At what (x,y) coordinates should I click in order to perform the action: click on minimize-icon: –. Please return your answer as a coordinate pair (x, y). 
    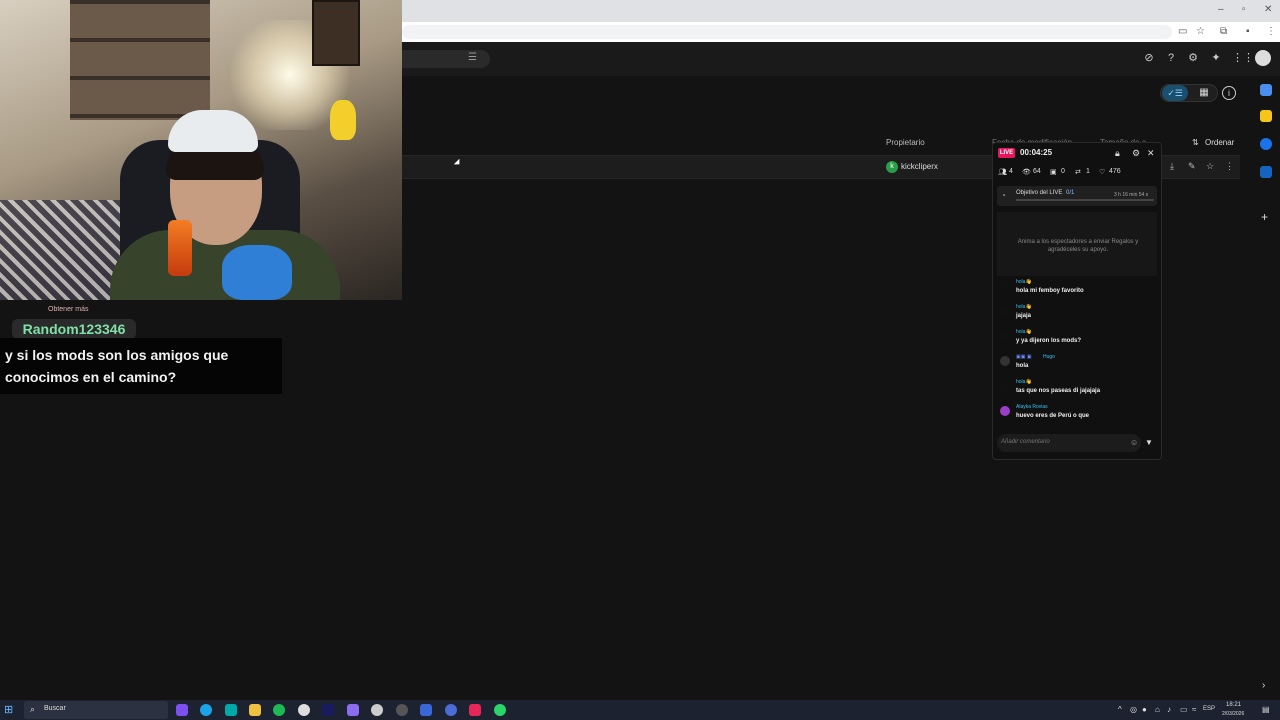
    Looking at the image, I should click on (1221, 9).